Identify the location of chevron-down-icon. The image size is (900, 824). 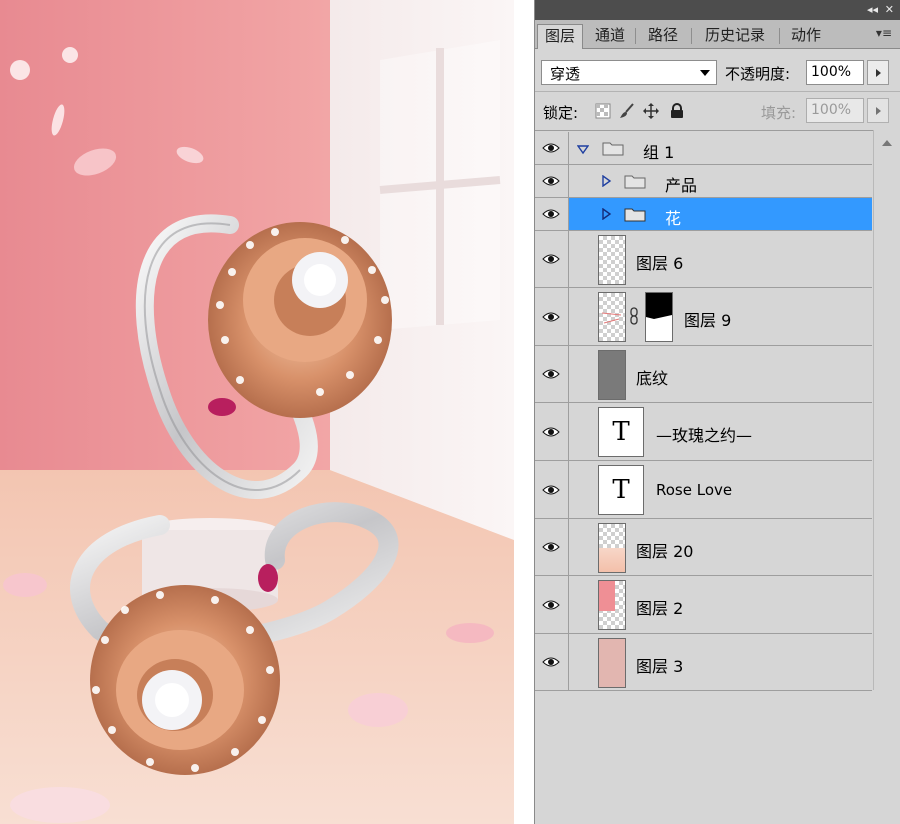
(705, 73).